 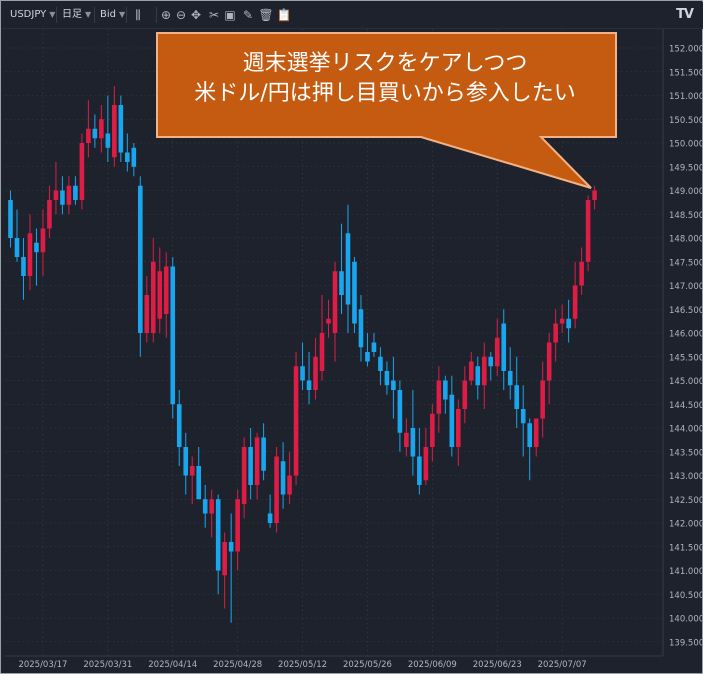 What do you see at coordinates (497, 665) in the screenshot?
I see `x-tick-label: 2025/06/23` at bounding box center [497, 665].